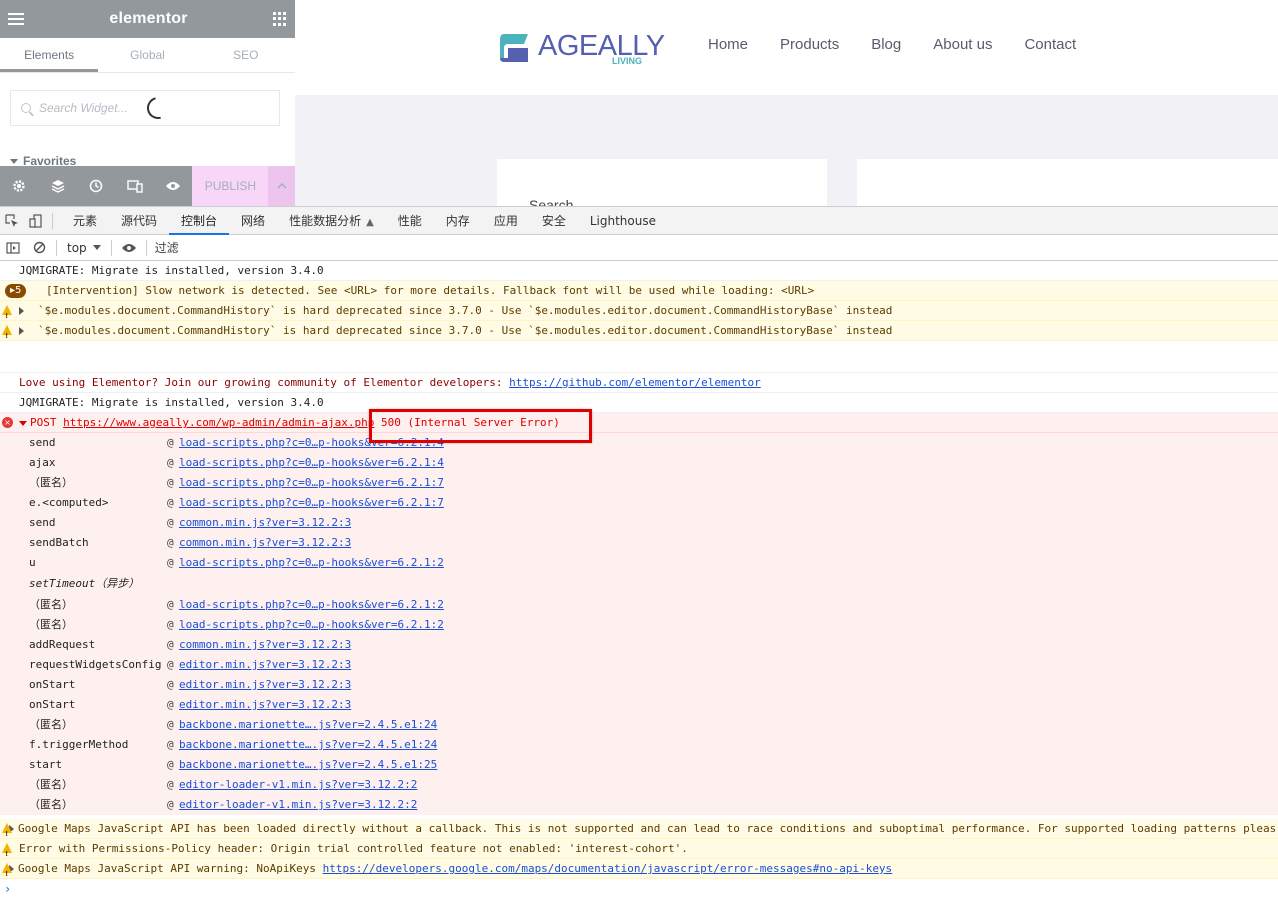 The image size is (1278, 912). I want to click on tab-memory: 内存, so click(458, 221).